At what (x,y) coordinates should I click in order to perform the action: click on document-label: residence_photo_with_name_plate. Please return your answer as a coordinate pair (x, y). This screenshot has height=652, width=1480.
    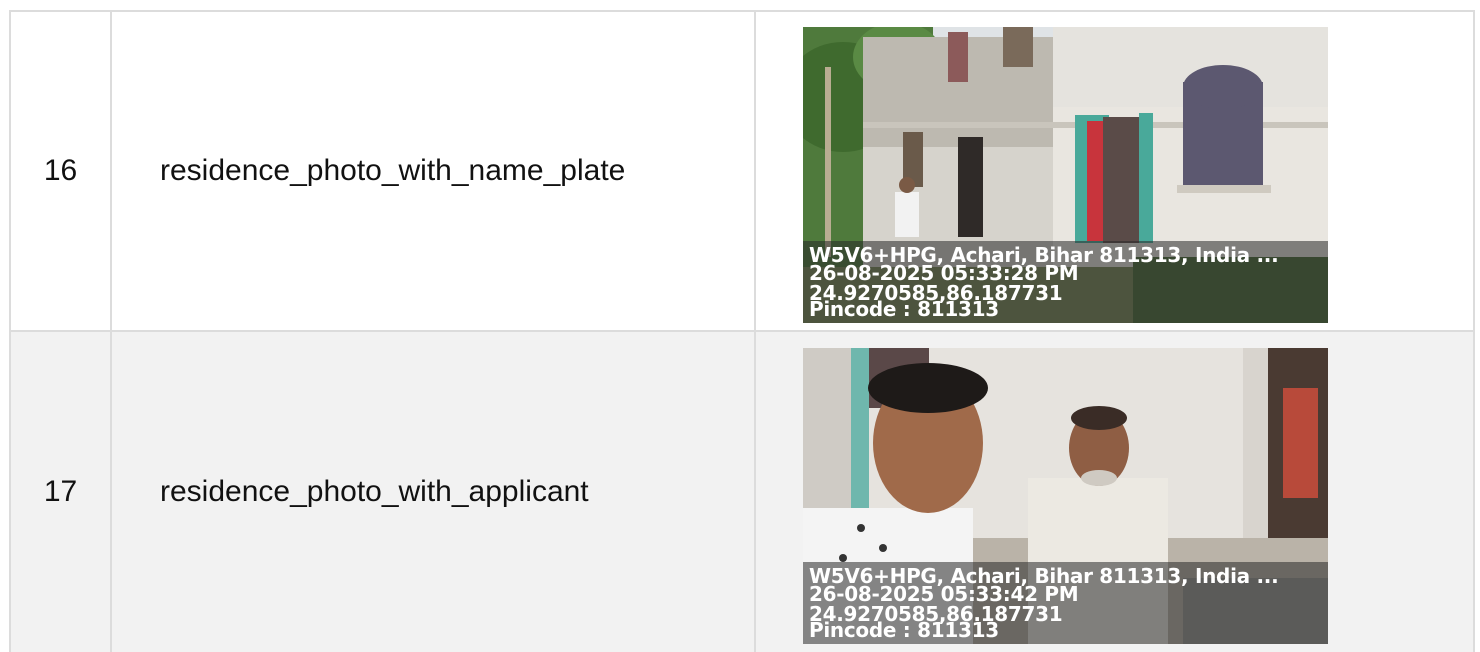
    Looking at the image, I should click on (393, 170).